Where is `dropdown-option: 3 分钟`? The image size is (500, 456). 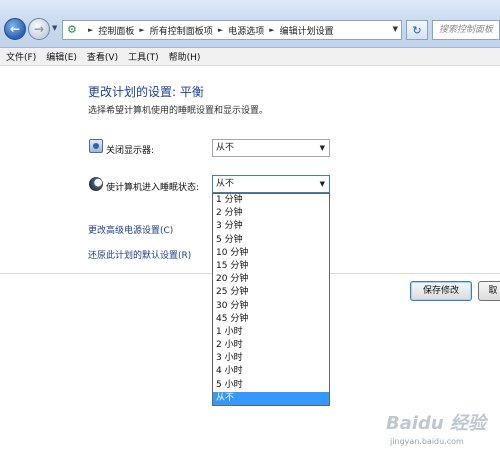 dropdown-option: 3 分钟 is located at coordinates (271, 226).